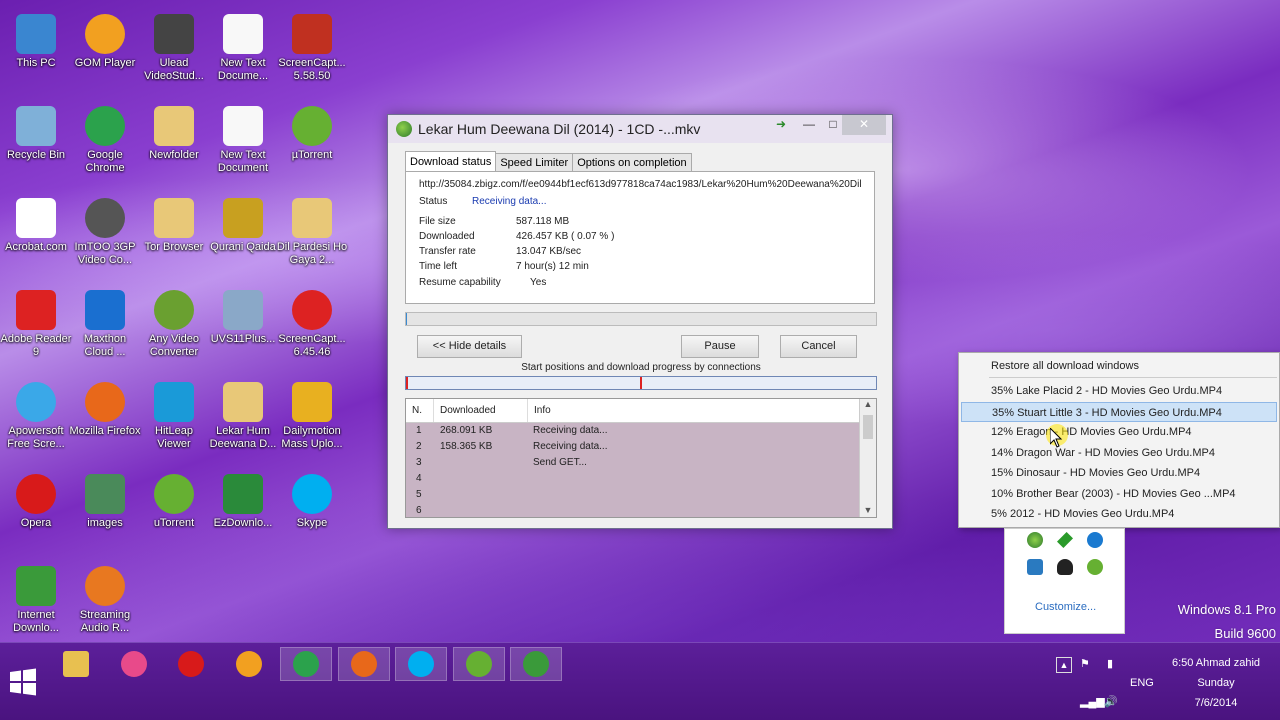 The image size is (1280, 720). What do you see at coordinates (105, 52) in the screenshot?
I see `desktop-icon: GOM Player` at bounding box center [105, 52].